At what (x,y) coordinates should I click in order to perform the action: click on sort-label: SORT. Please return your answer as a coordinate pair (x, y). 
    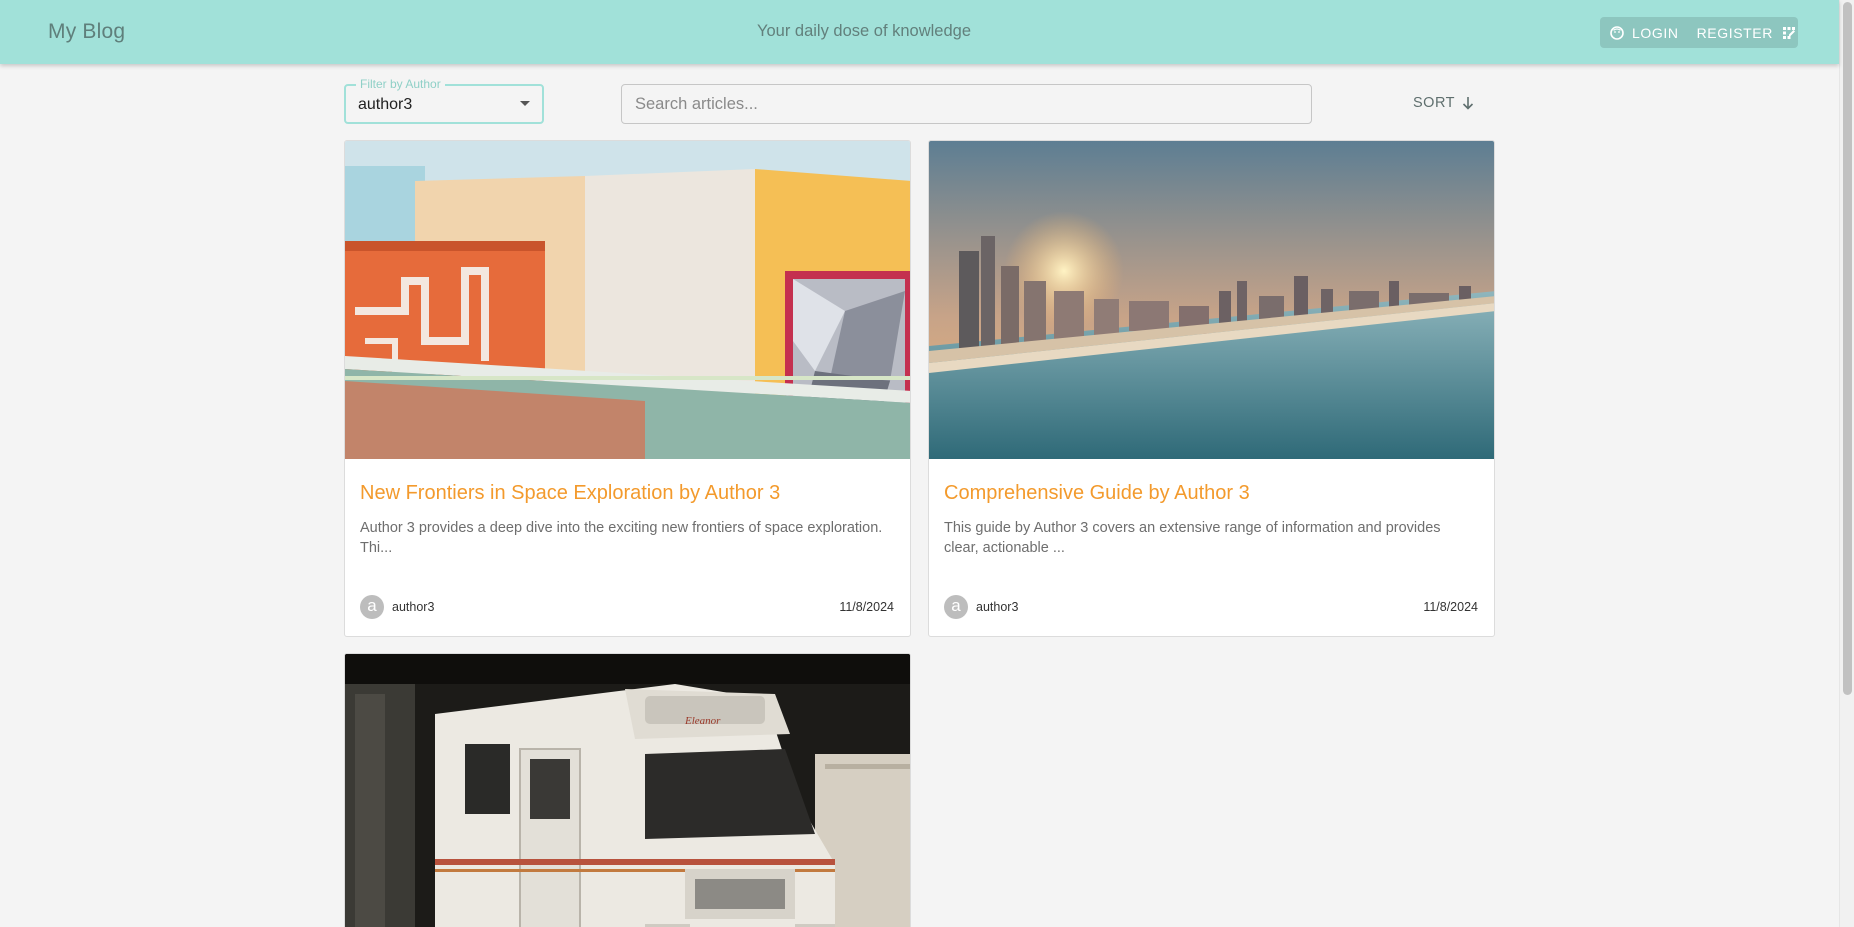
    Looking at the image, I should click on (1434, 103).